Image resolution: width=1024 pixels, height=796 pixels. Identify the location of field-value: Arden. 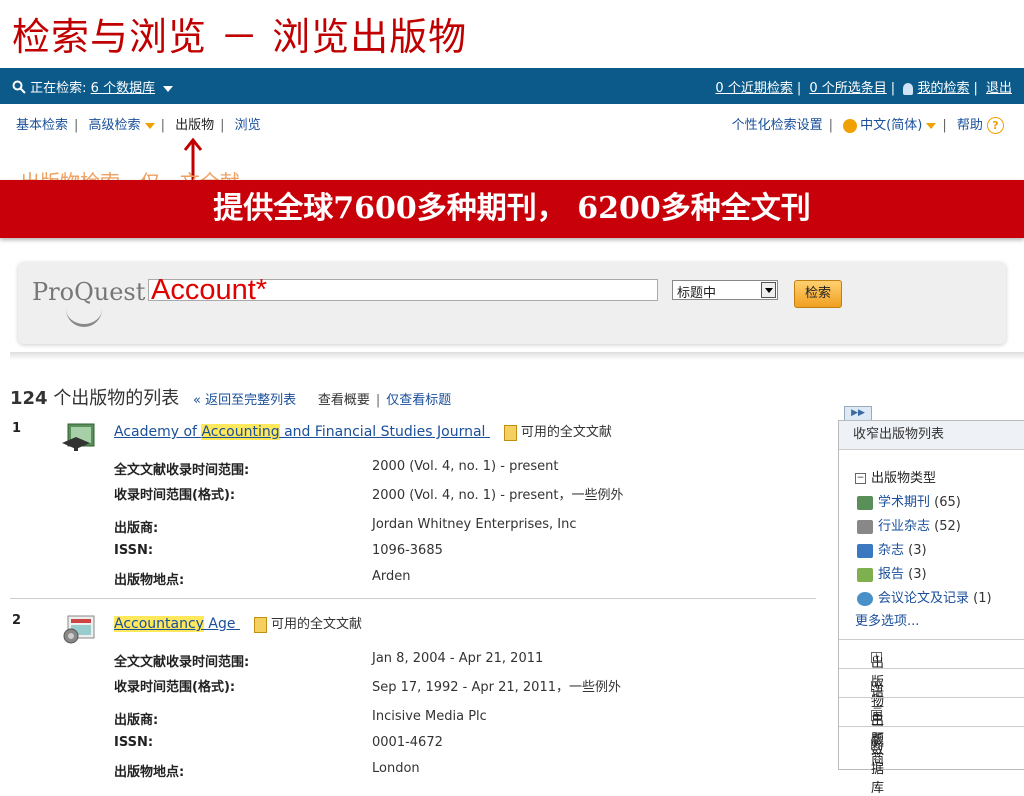
(391, 576).